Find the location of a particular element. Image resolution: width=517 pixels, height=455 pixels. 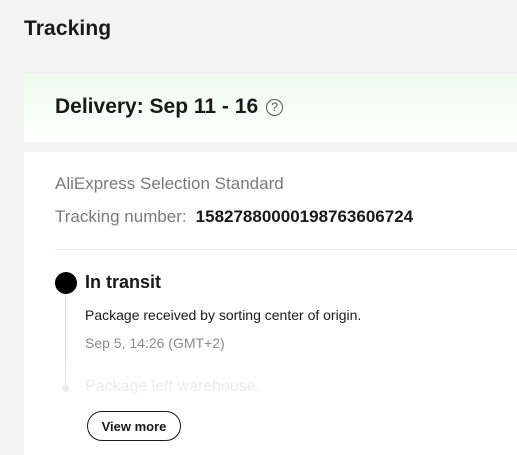

divider is located at coordinates (286, 249).